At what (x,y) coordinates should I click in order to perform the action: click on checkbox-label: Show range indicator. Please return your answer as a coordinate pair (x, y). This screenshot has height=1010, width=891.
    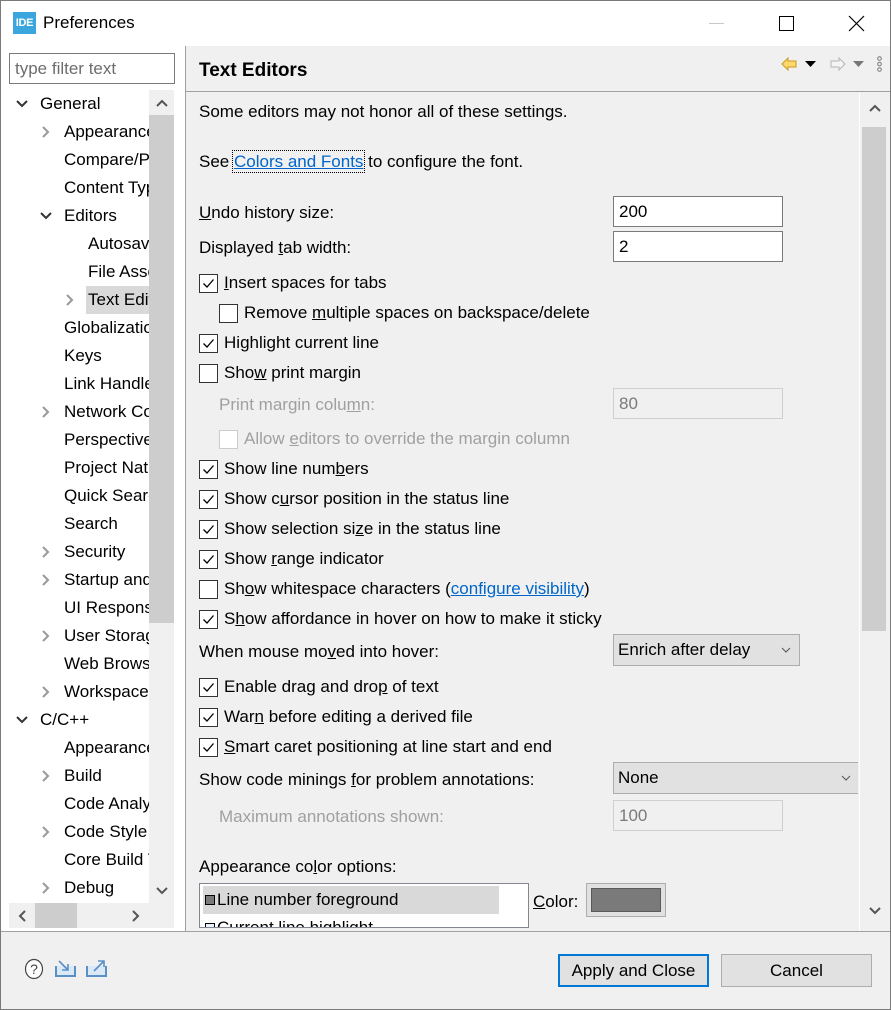
    Looking at the image, I should click on (304, 558).